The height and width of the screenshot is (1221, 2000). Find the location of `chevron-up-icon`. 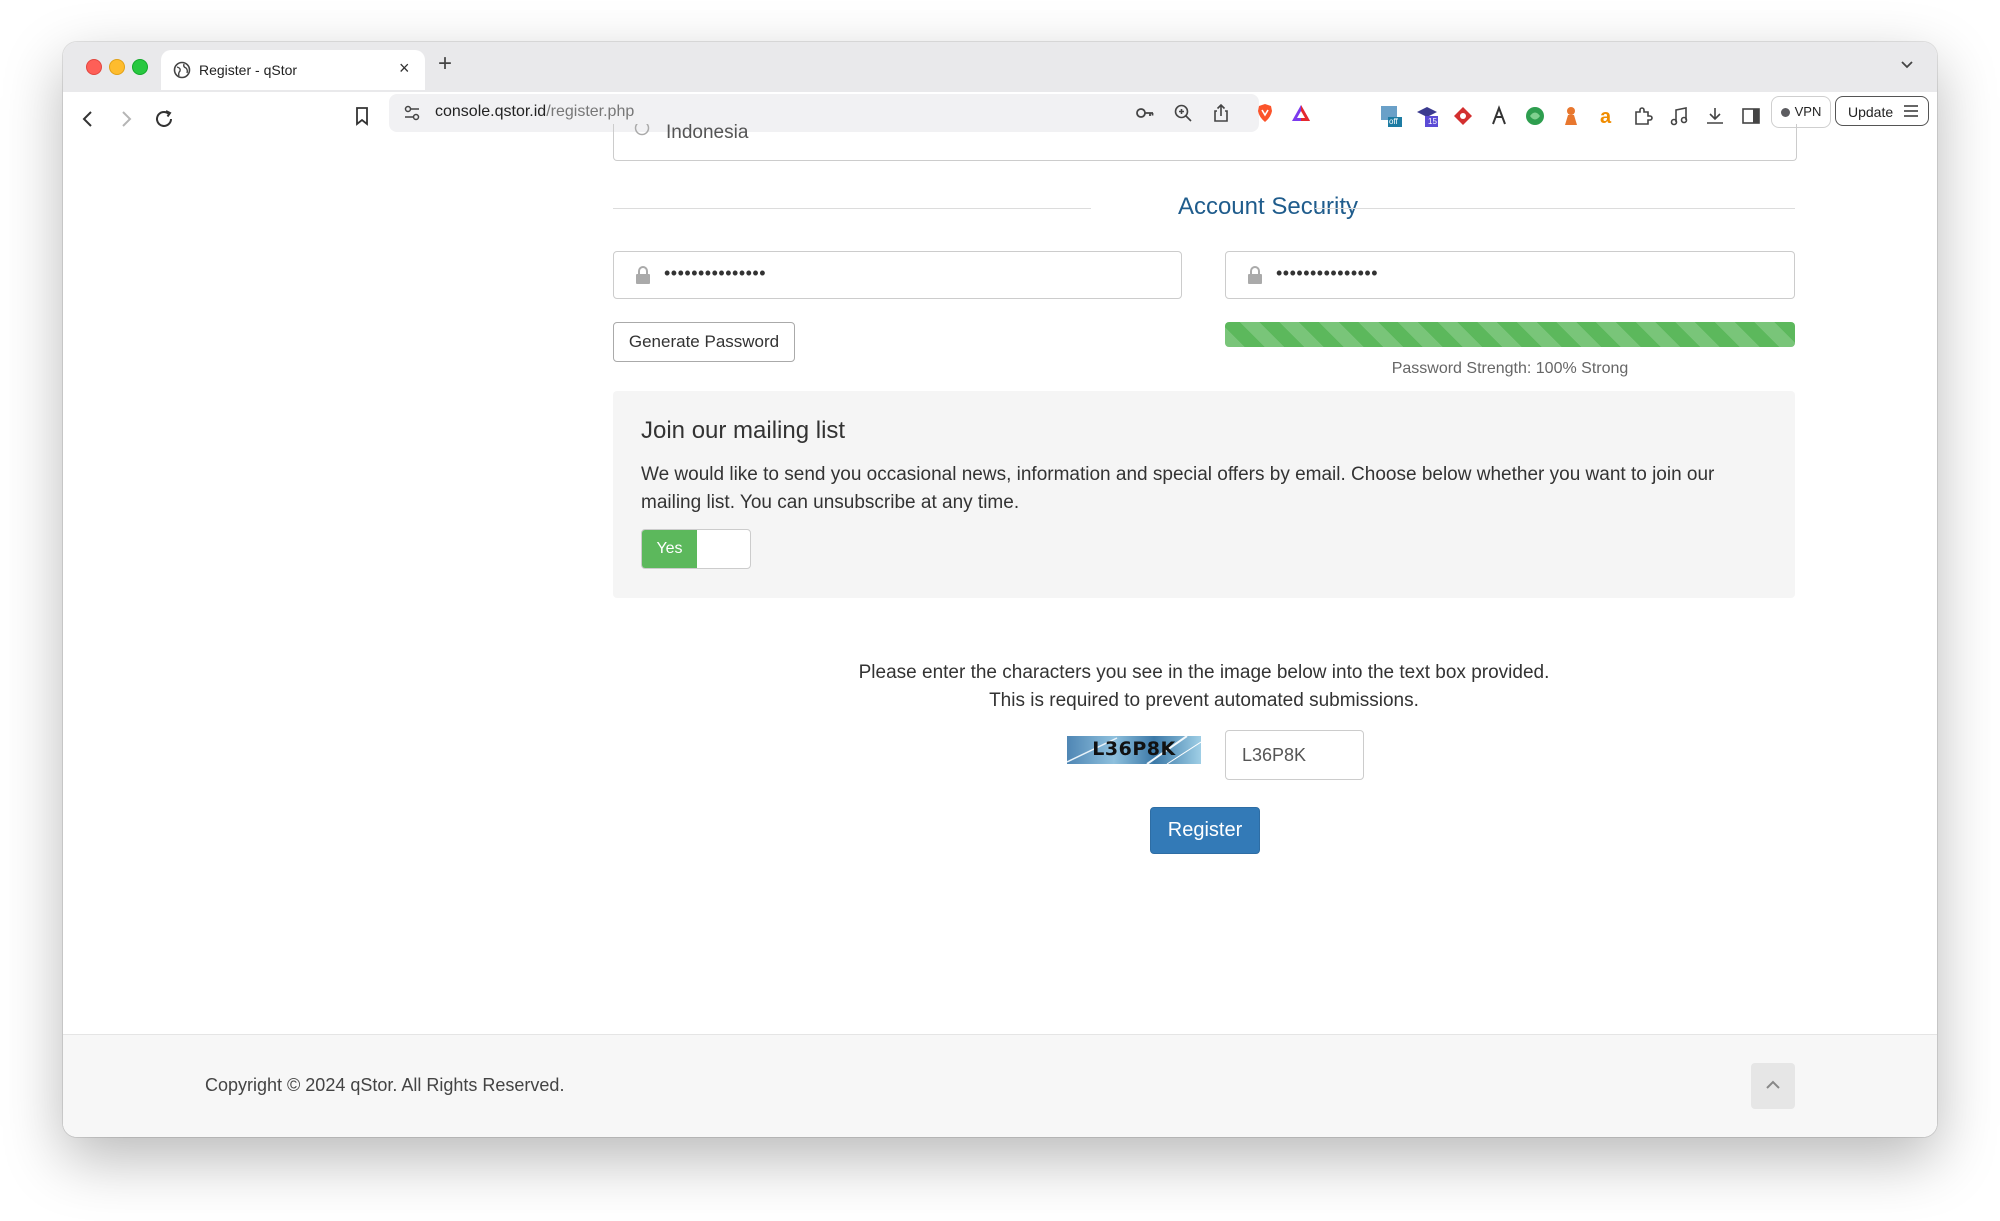

chevron-up-icon is located at coordinates (1773, 1084).